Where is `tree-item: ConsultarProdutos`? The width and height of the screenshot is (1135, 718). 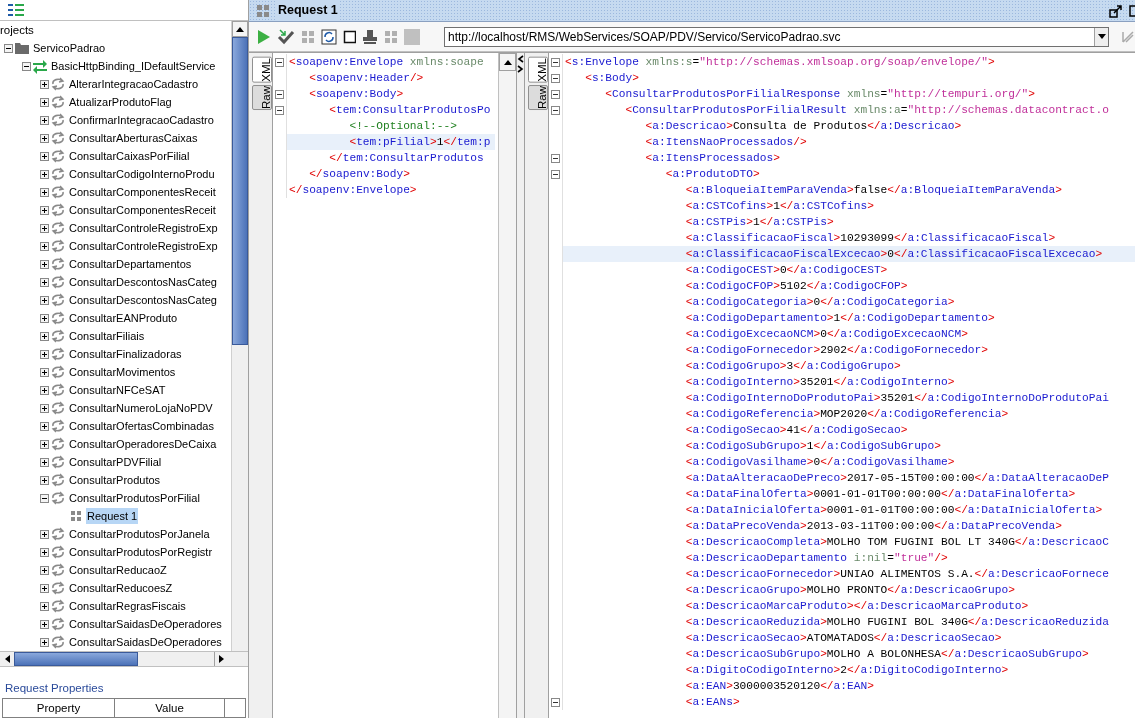 tree-item: ConsultarProdutos is located at coordinates (115, 480).